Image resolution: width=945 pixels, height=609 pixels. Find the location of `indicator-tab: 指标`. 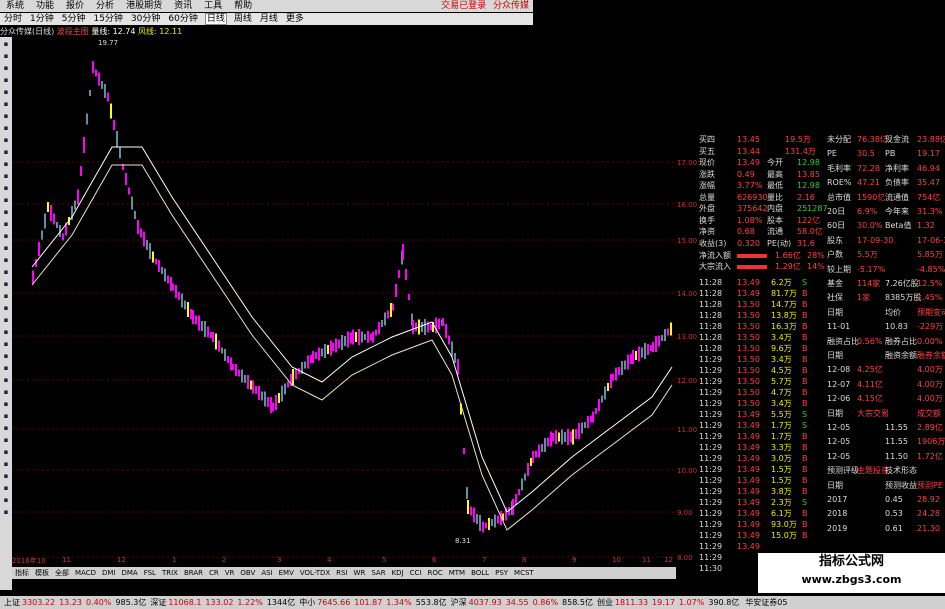

indicator-tab: 指标 is located at coordinates (22, 573).